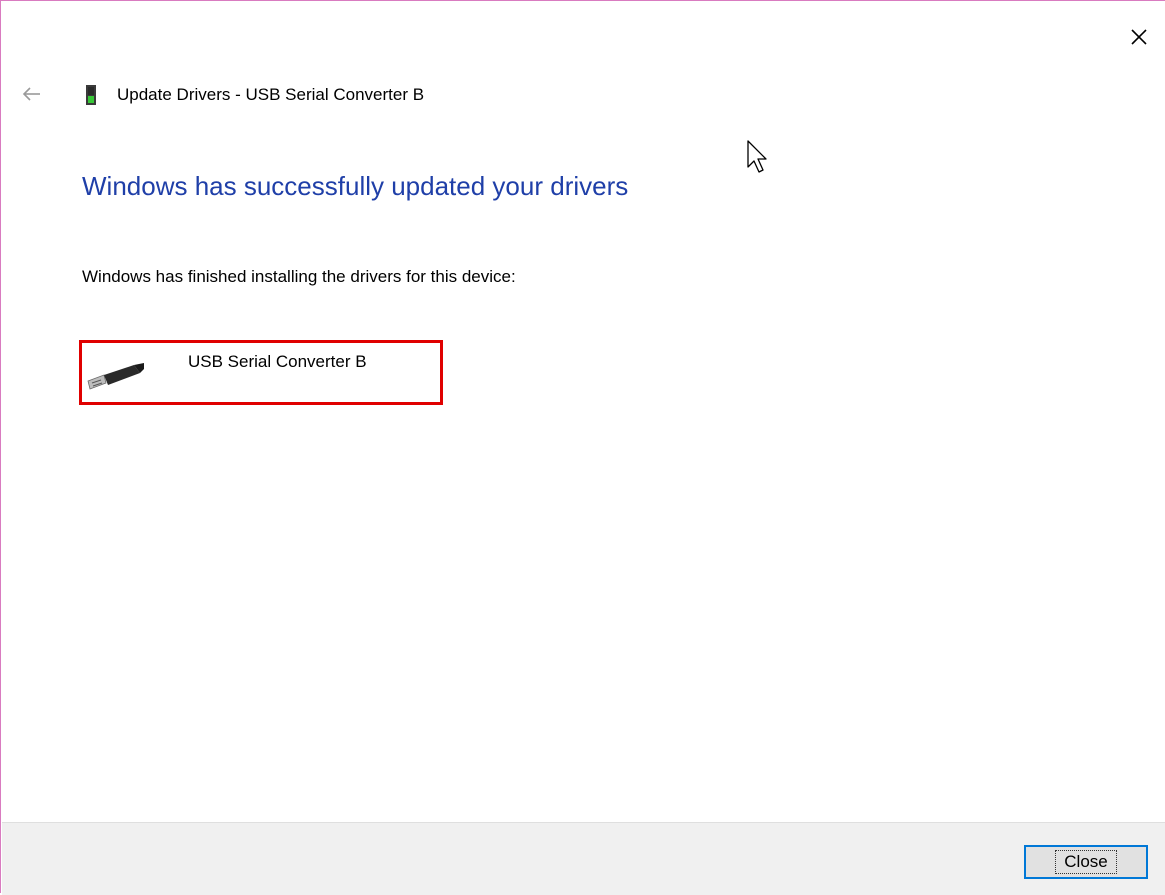 The height and width of the screenshot is (895, 1165). I want to click on window-title: Update Drivers - USB Serial Converter B, so click(271, 94).